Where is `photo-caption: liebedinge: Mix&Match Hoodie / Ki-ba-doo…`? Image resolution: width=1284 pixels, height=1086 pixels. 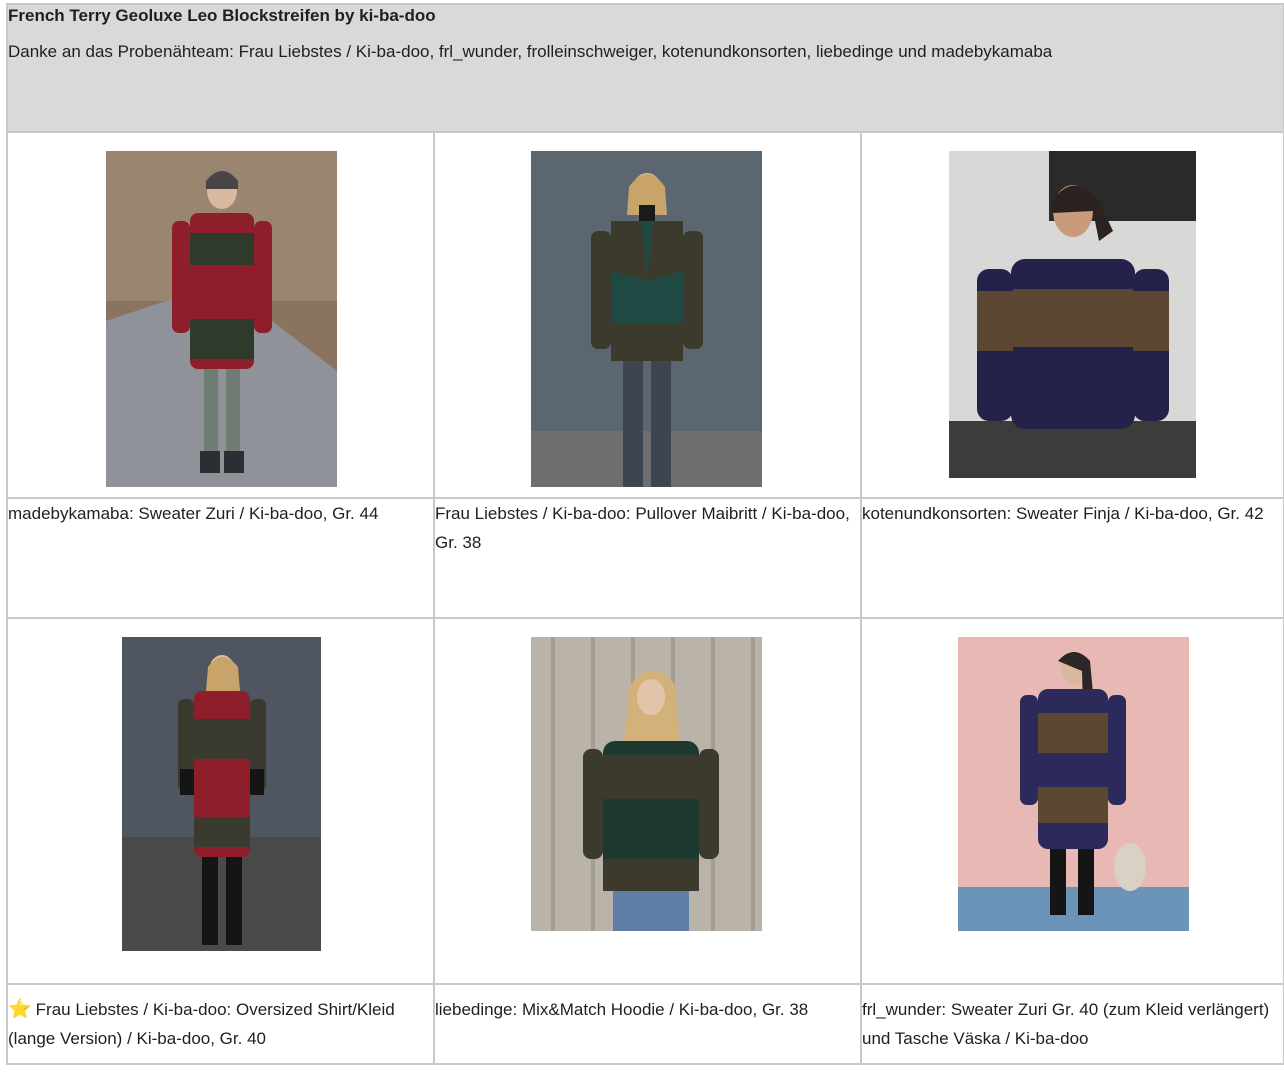
photo-caption: liebedinge: Mix&Match Hoodie / Ki-ba-doo… is located at coordinates (622, 1009).